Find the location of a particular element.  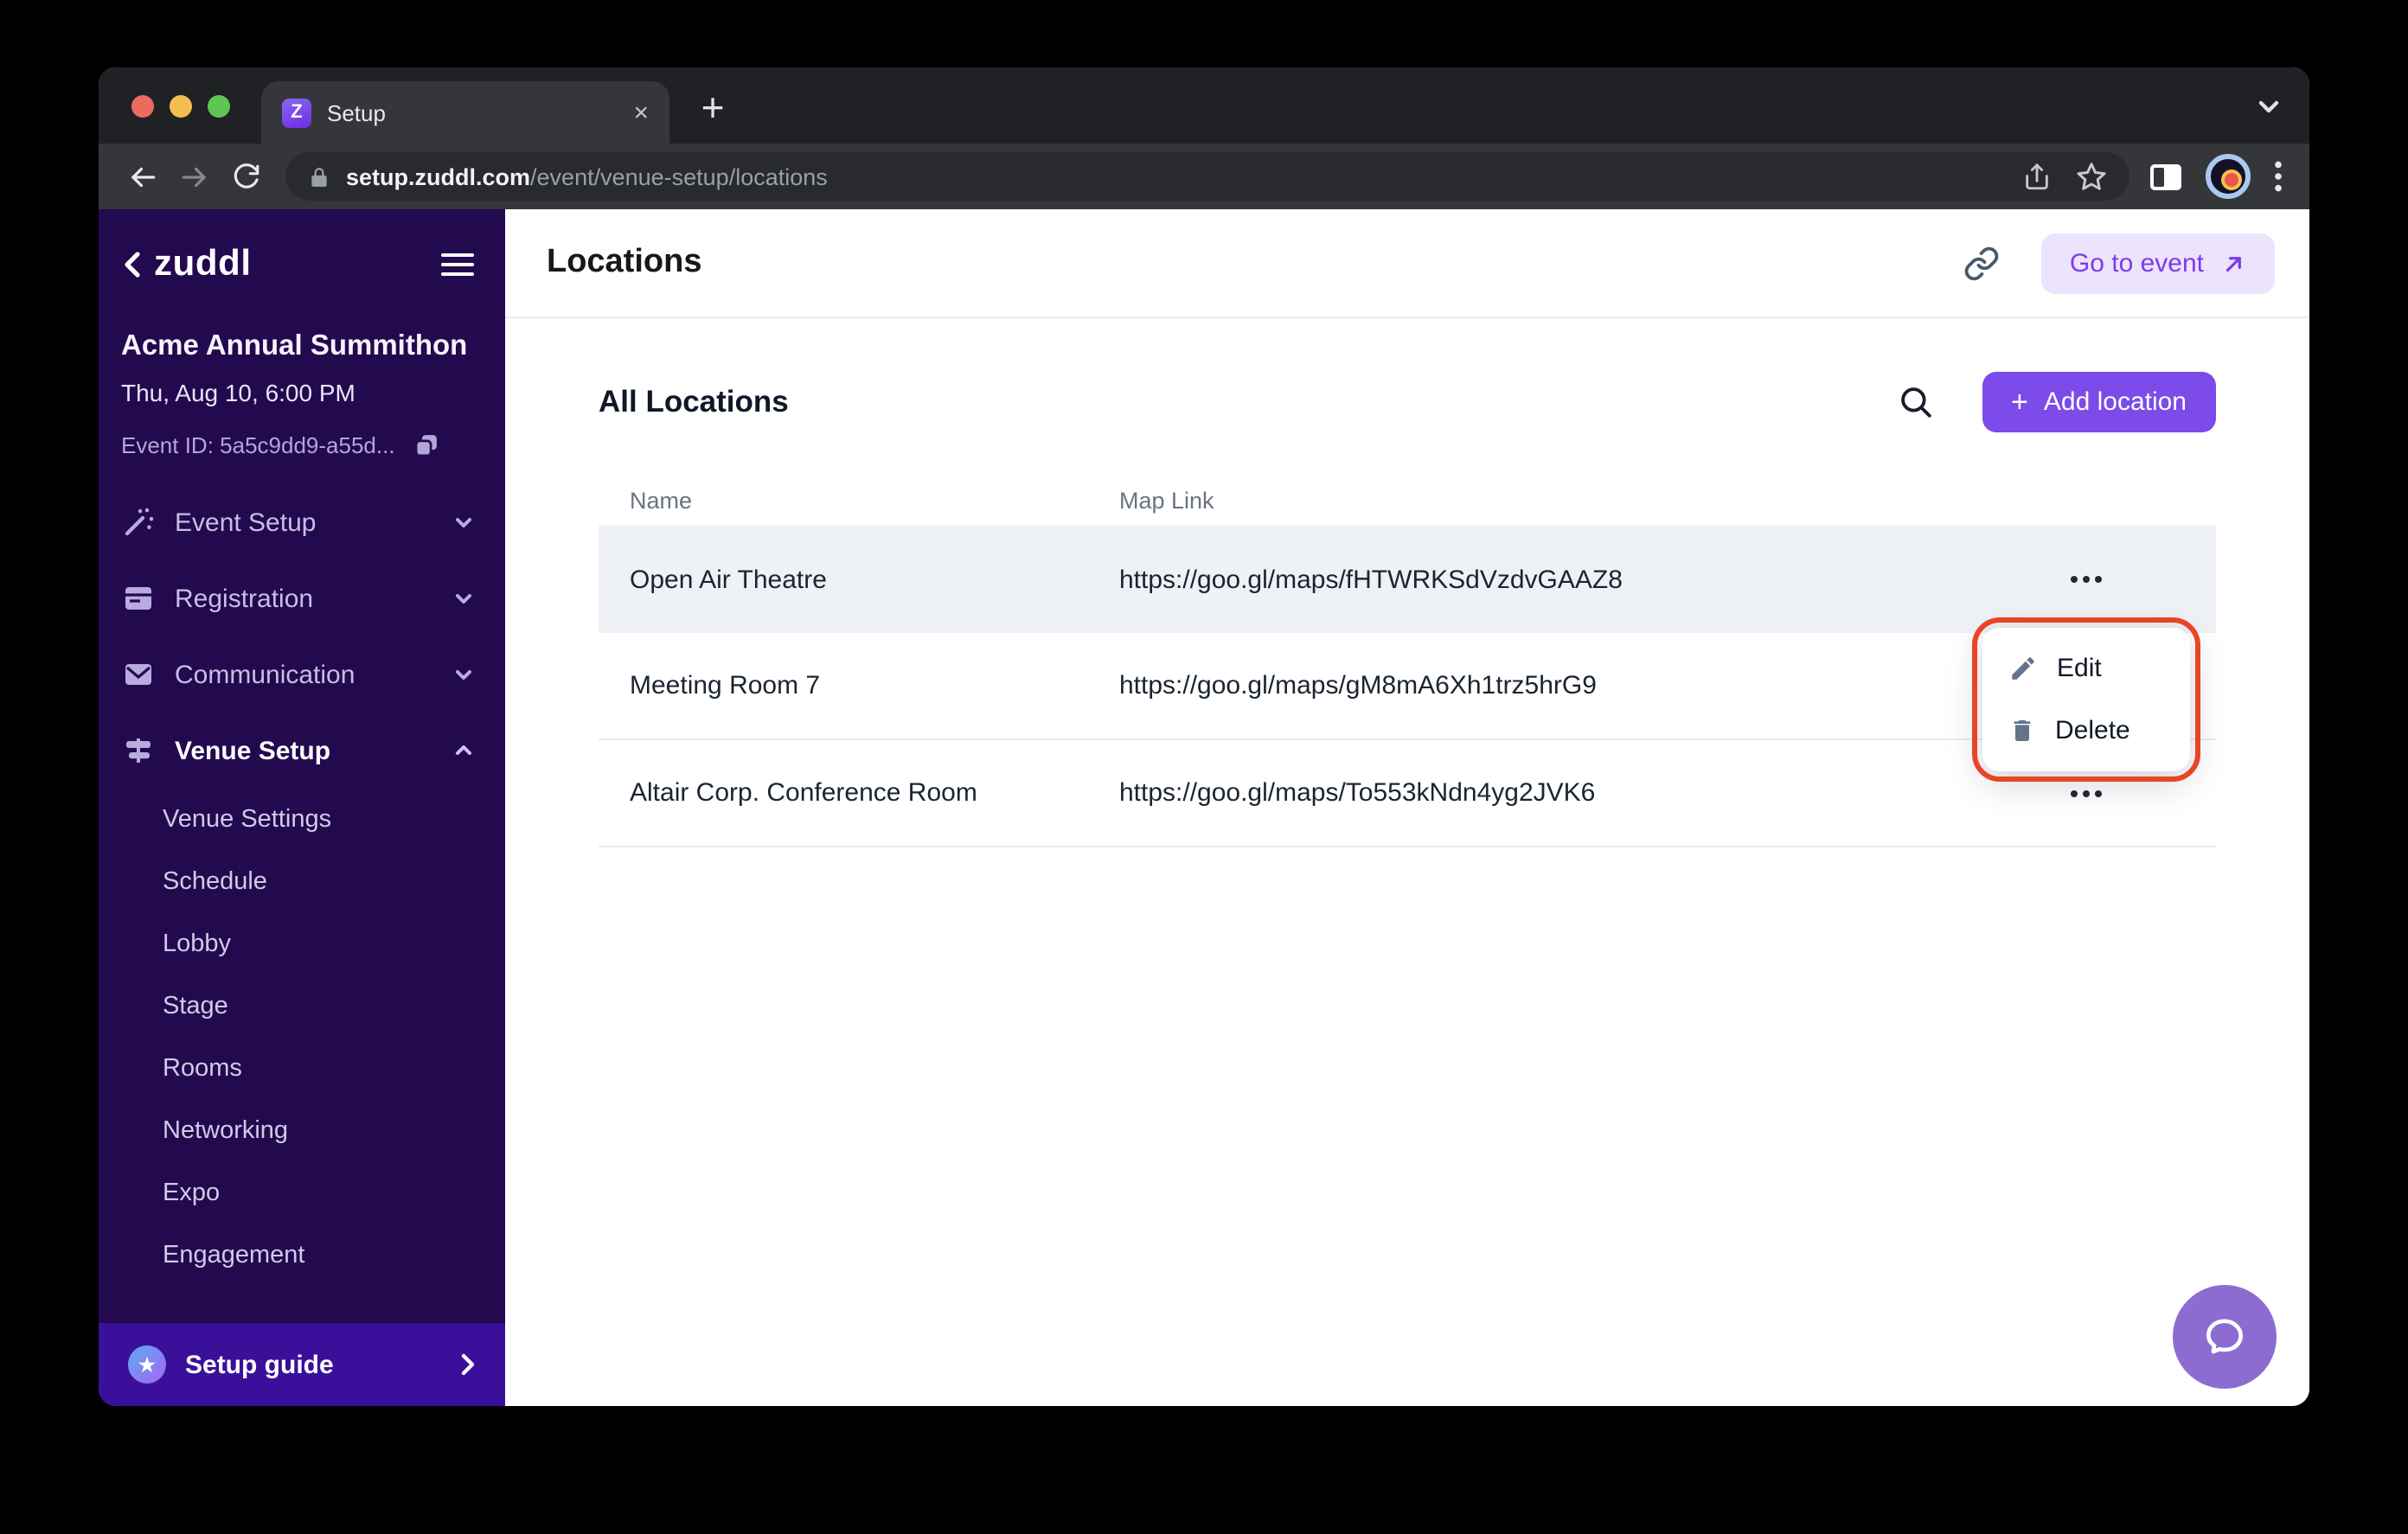

column-header-map-link: Map Link is located at coordinates (1166, 500).